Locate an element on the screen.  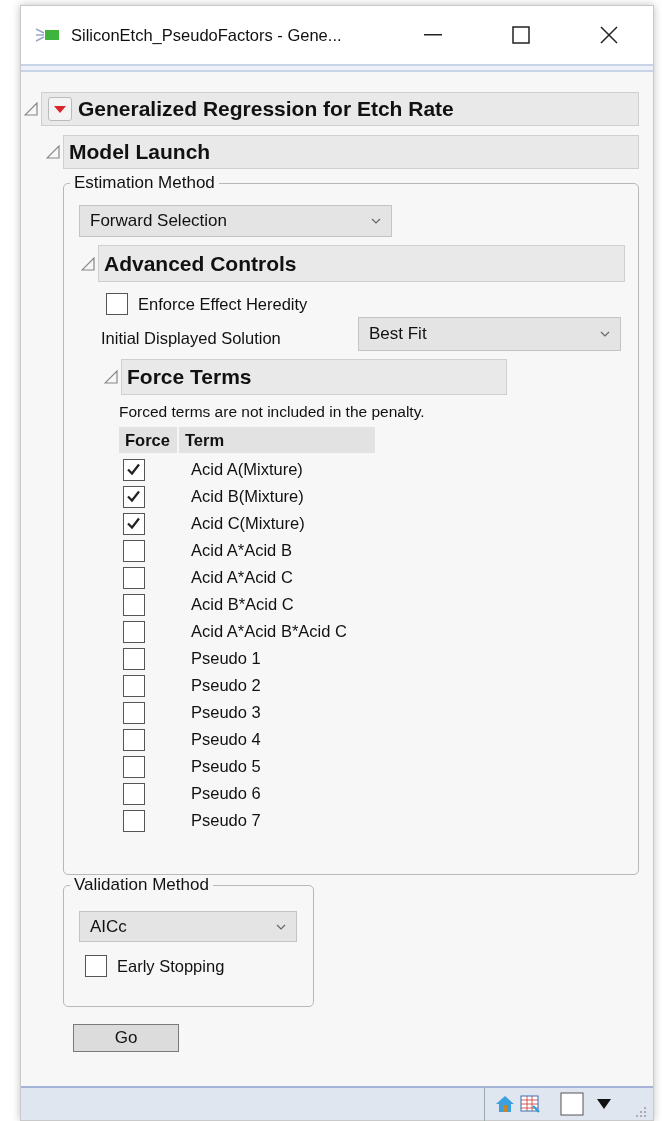
term-label: Acid B*Acid C is located at coordinates (242, 604).